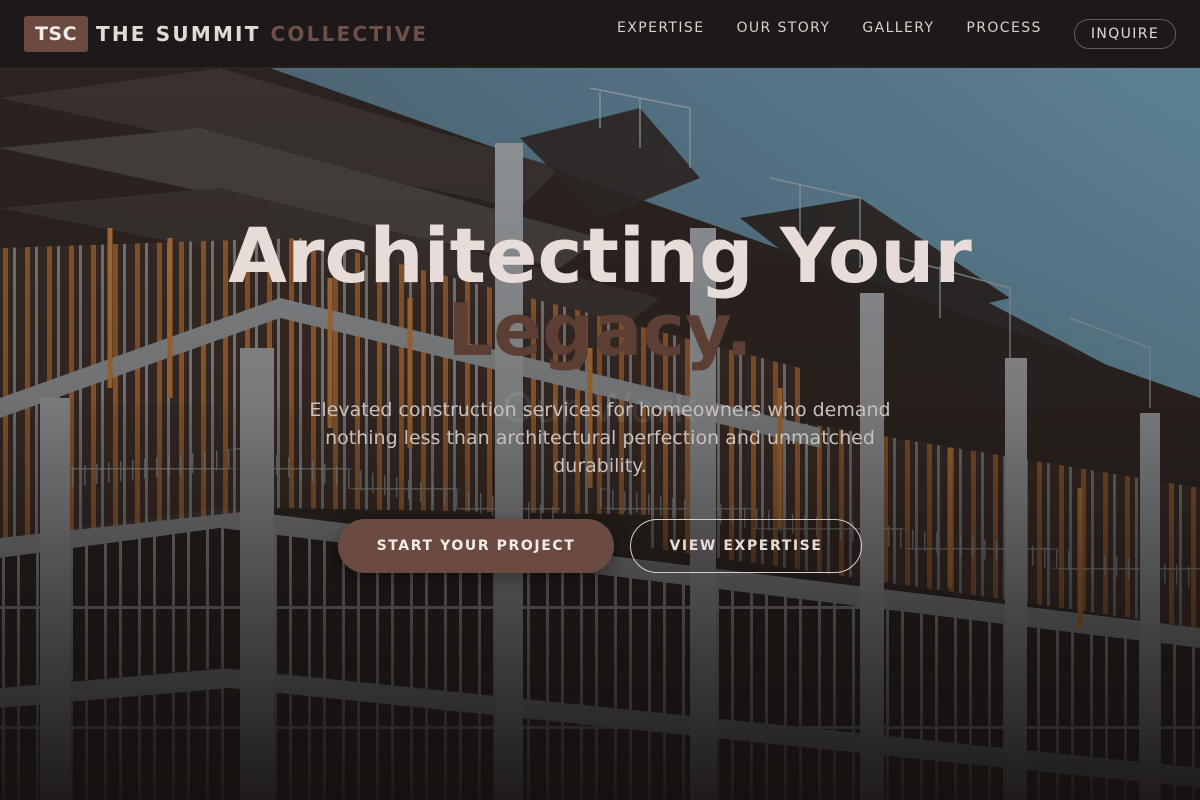 This screenshot has height=800, width=1200. Describe the element at coordinates (600, 255) in the screenshot. I see `hero-title: Architecting Your` at that location.